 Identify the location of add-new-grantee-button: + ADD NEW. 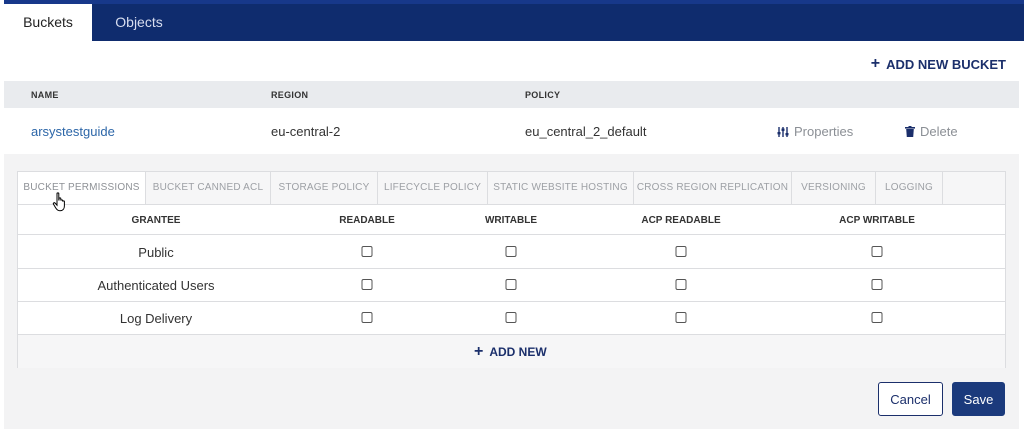
(510, 352).